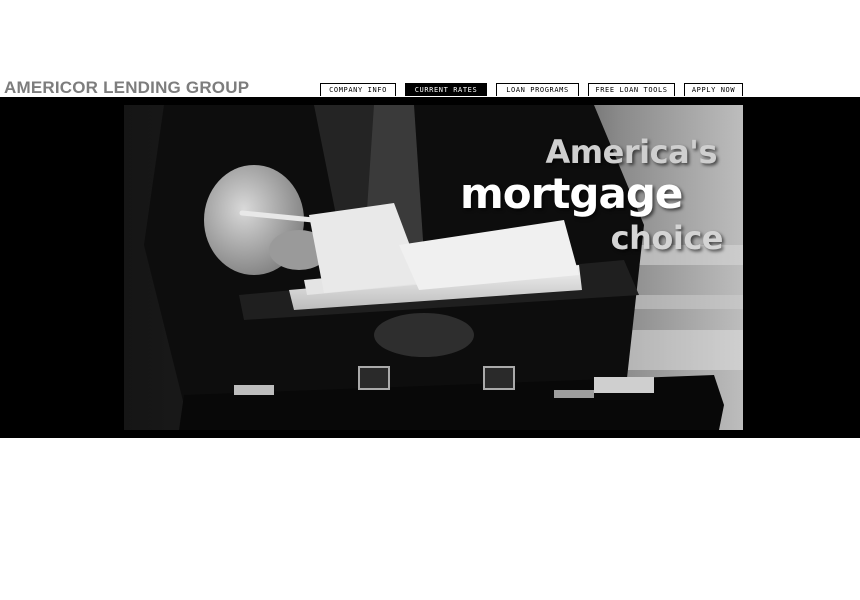 The image size is (860, 600). What do you see at coordinates (446, 89) in the screenshot?
I see `nav-tab-current-rates: CURRENT RATES` at bounding box center [446, 89].